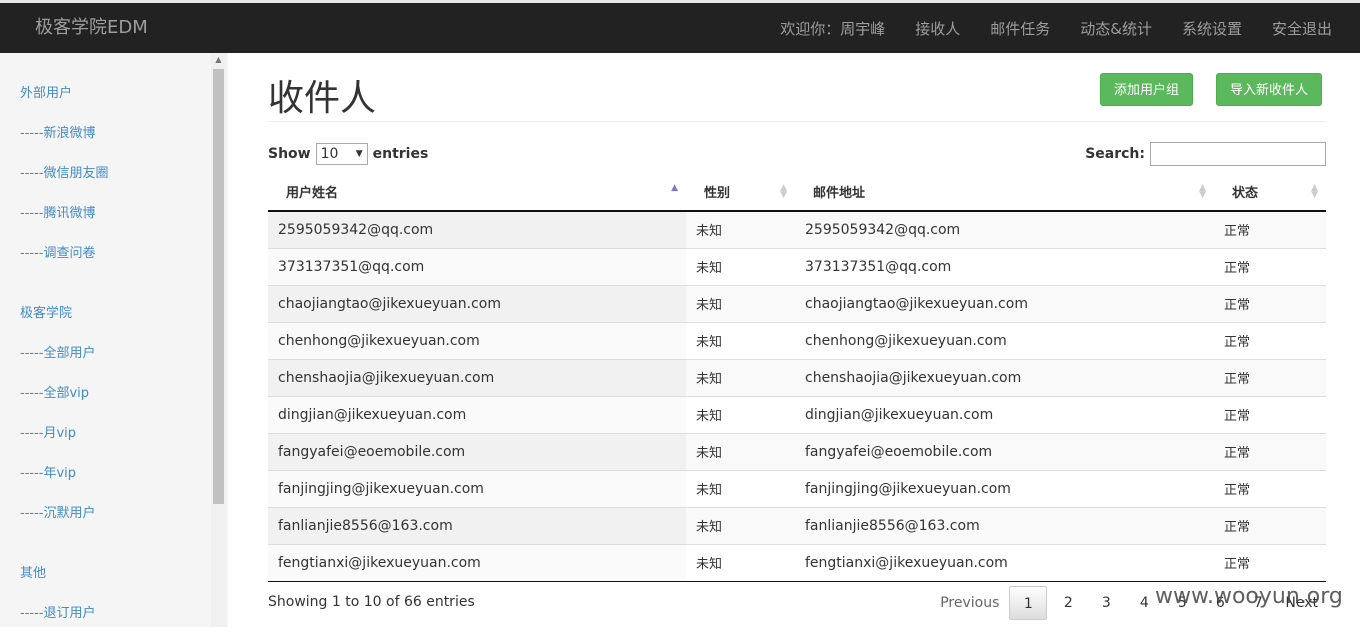 The width and height of the screenshot is (1360, 643). I want to click on search-control: Search:, so click(1205, 154).